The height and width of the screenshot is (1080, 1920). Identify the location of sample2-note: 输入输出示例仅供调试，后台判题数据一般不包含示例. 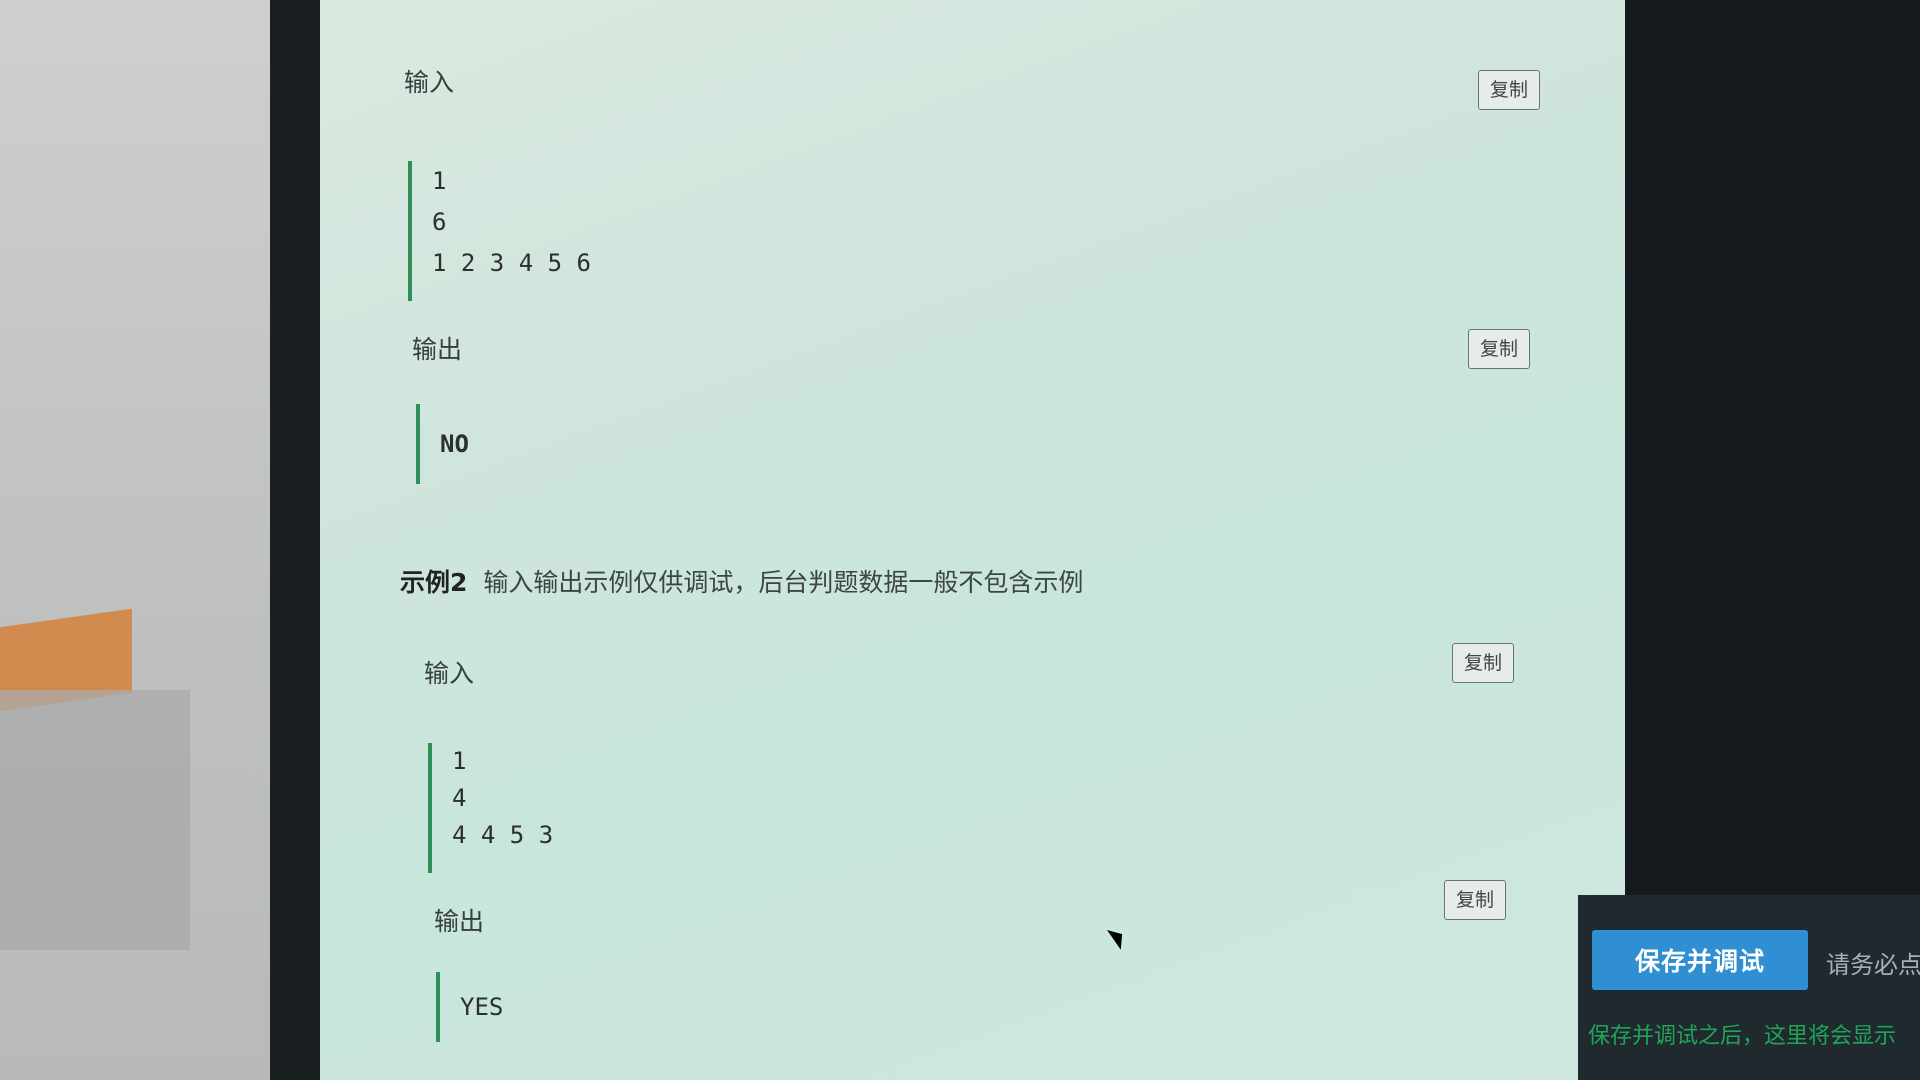
(783, 582).